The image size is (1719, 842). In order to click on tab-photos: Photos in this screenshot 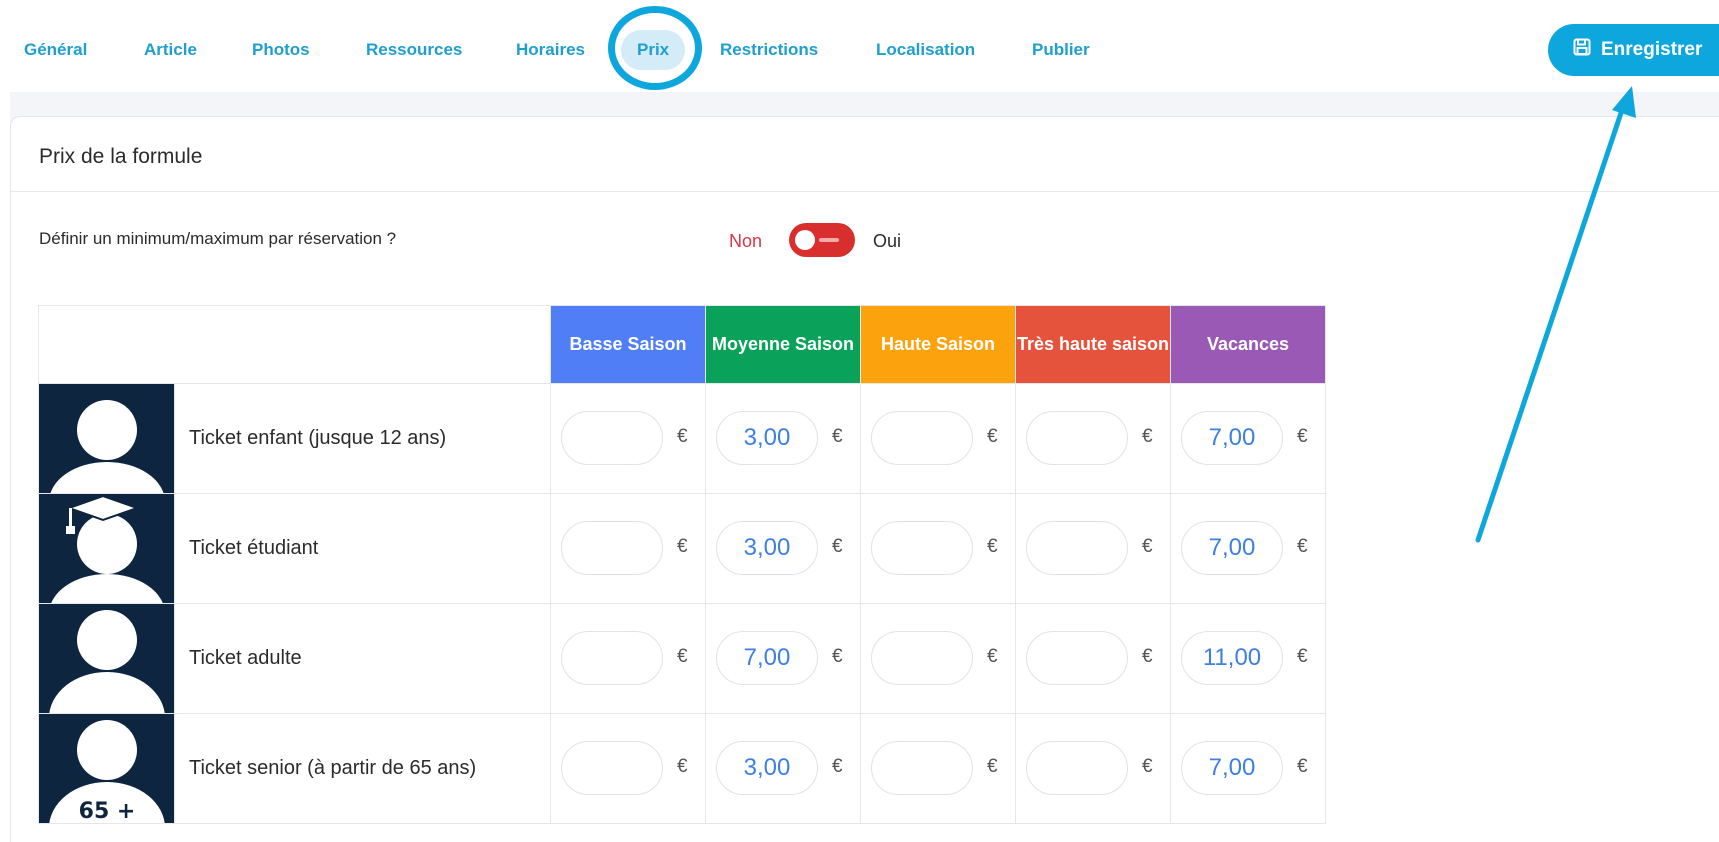, I will do `click(281, 50)`.